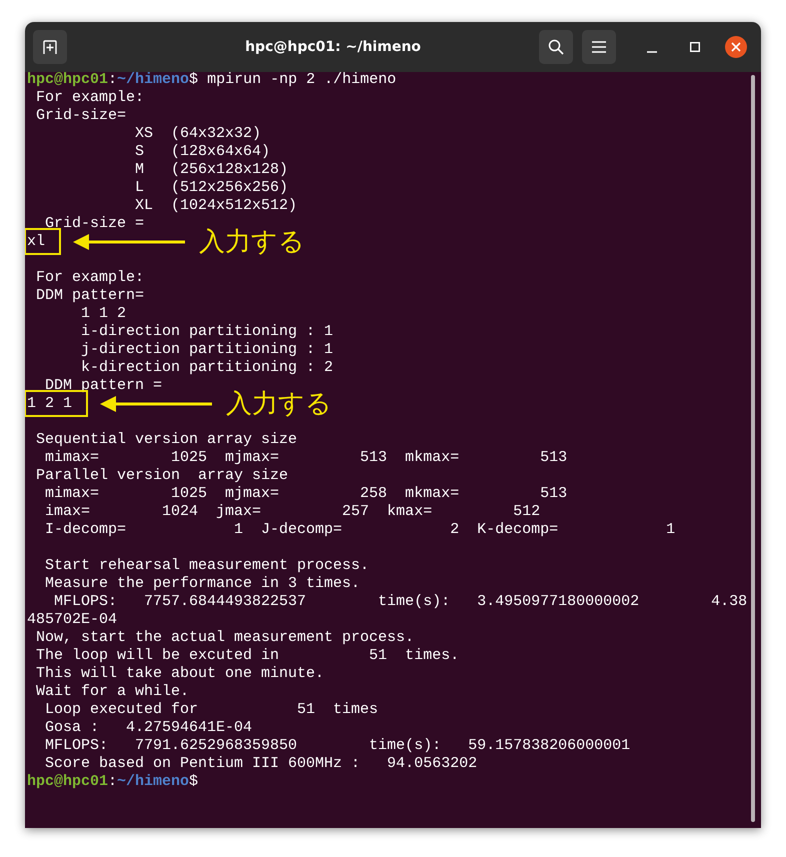 This screenshot has height=857, width=786. I want to click on output-line: Start rehearsal measurement process., so click(207, 566).